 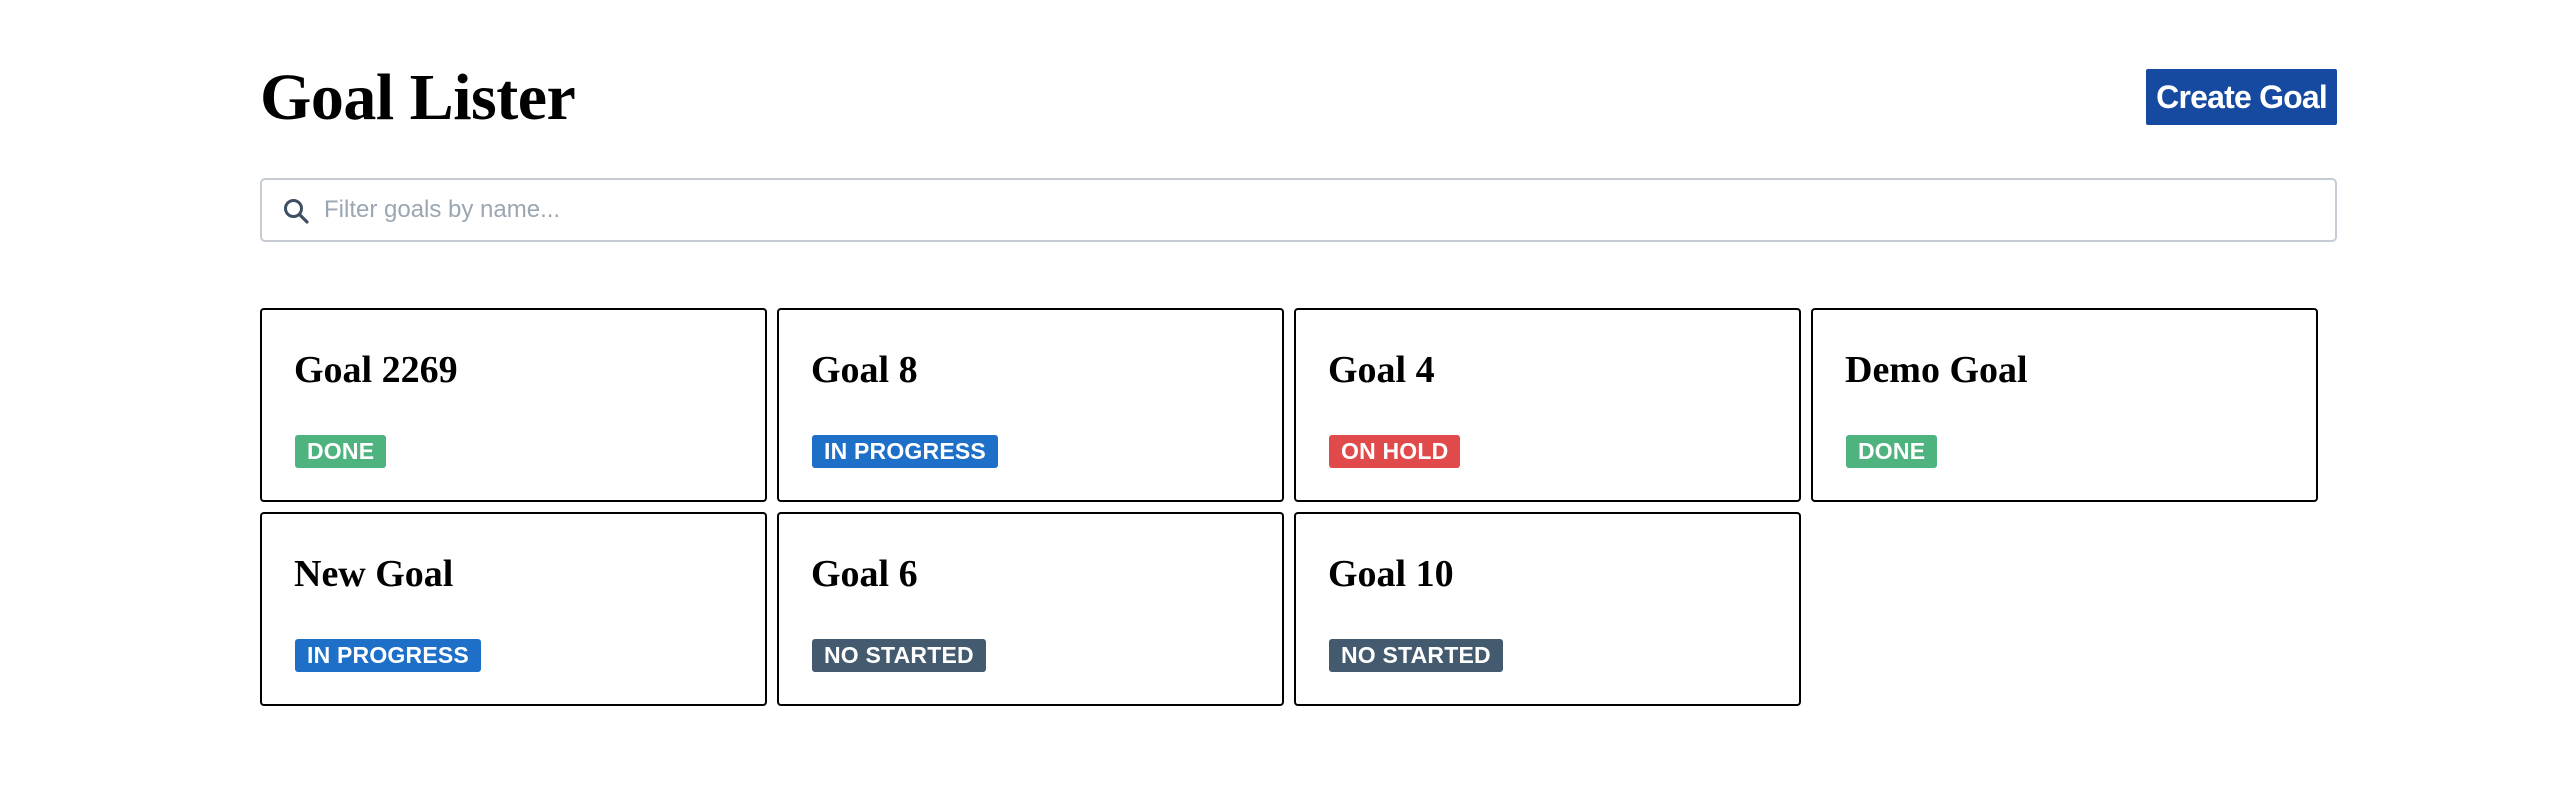 I want to click on goal-card: Goal 4 ON HOLD, so click(x=1547, y=405).